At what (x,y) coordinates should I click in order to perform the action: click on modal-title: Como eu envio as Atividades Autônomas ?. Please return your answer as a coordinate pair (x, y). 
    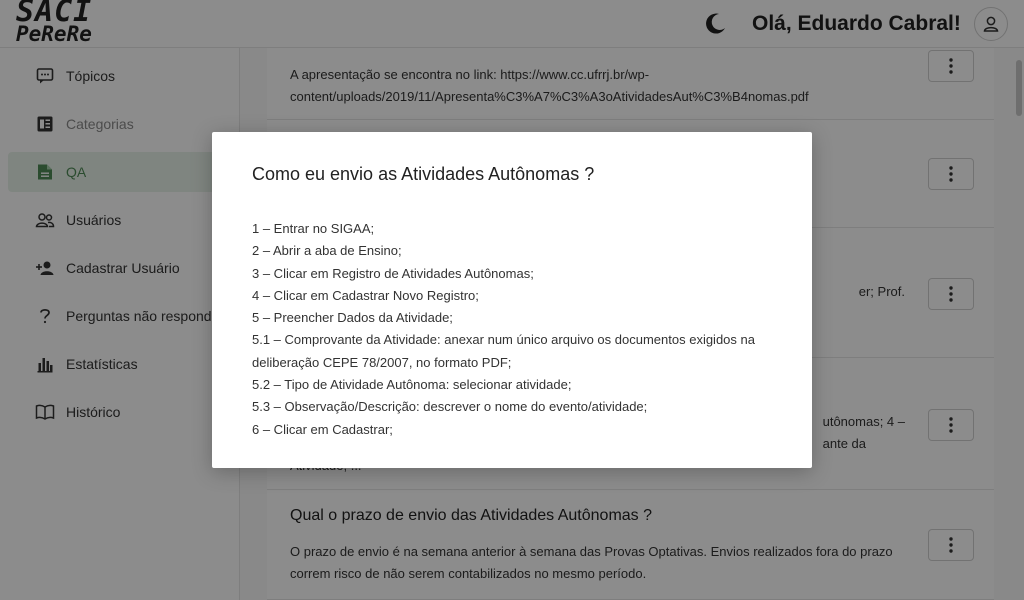
    Looking at the image, I should click on (423, 174).